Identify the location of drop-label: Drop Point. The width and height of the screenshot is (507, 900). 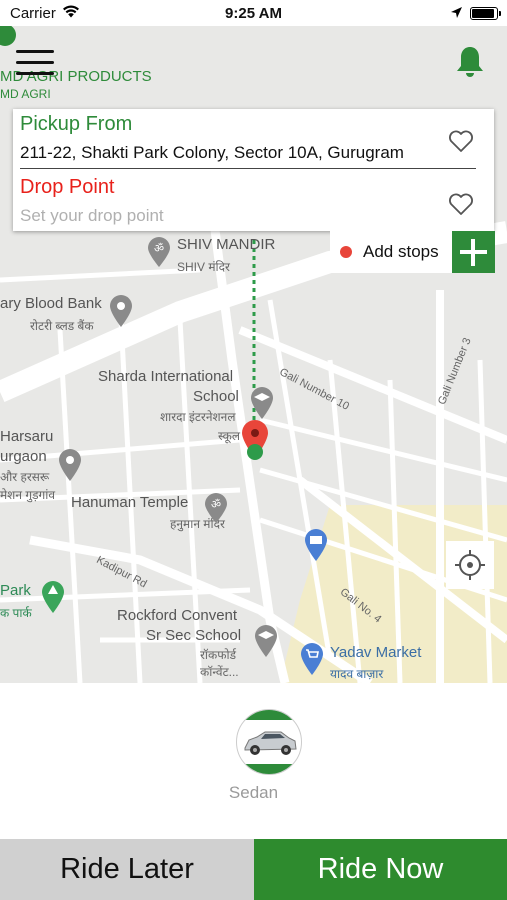
(67, 187).